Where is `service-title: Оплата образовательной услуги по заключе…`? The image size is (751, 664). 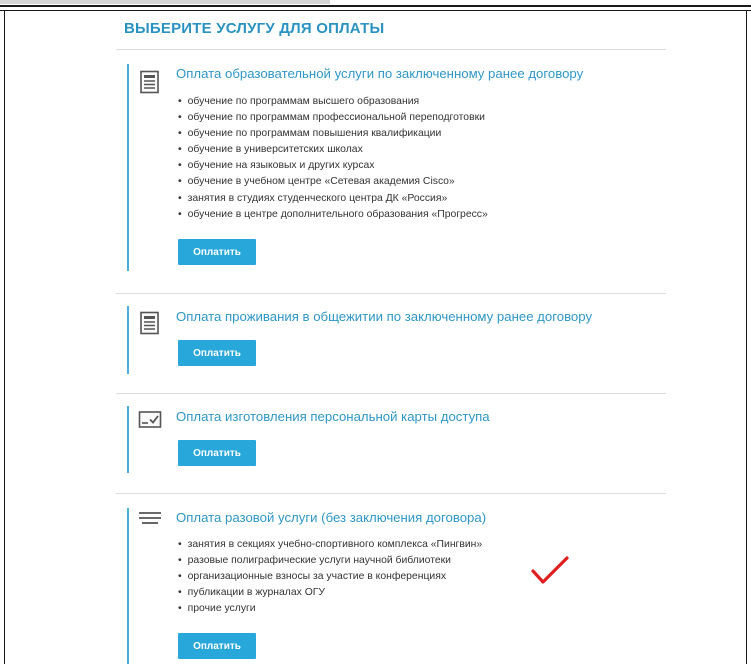 service-title: Оплата образовательной услуги по заключе… is located at coordinates (379, 73).